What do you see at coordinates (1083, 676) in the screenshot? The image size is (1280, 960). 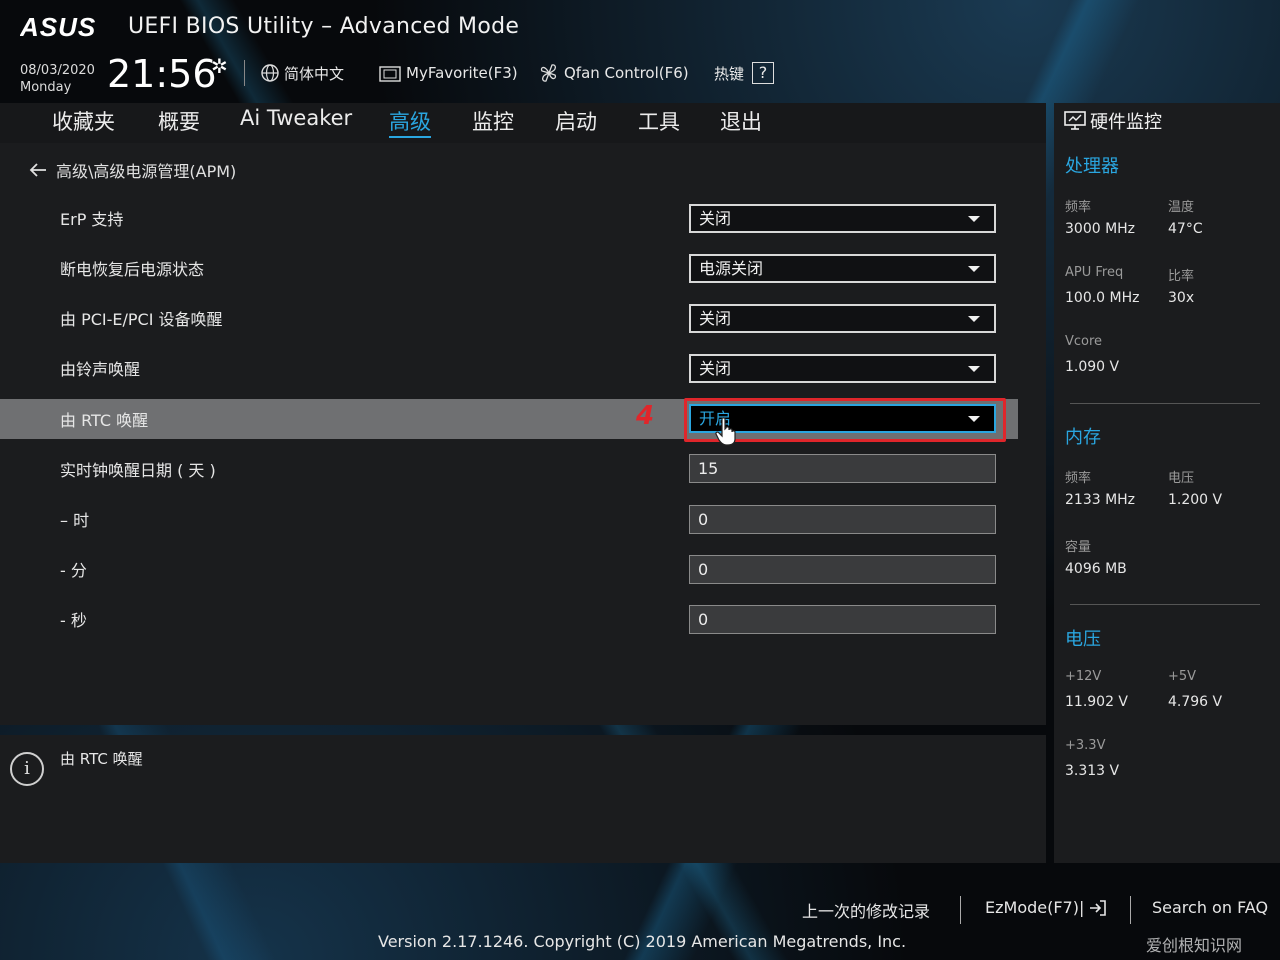 I see `v12-label: +12V` at bounding box center [1083, 676].